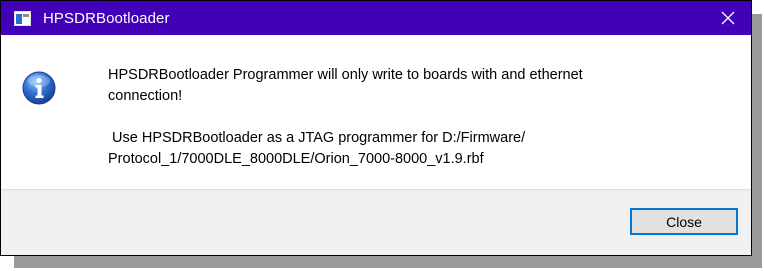 The image size is (764, 271). What do you see at coordinates (684, 221) in the screenshot?
I see `close-button: Close` at bounding box center [684, 221].